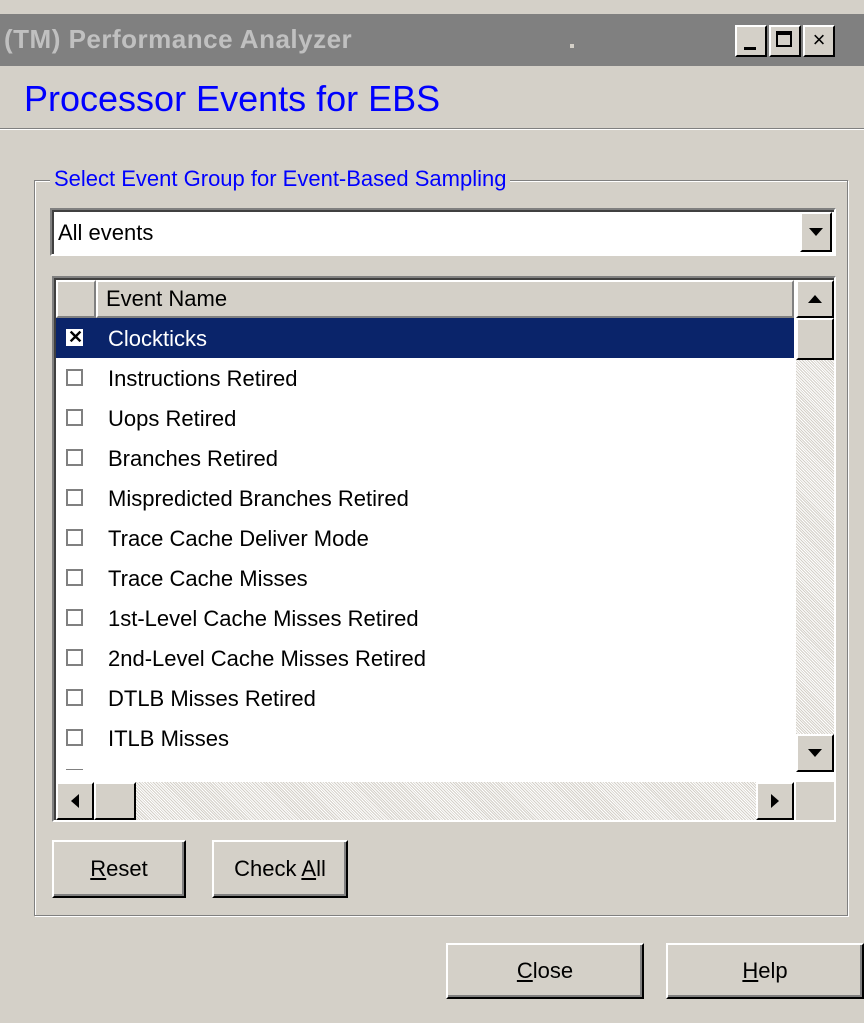  I want to click on horizontal-scrollbar, so click(425, 801).